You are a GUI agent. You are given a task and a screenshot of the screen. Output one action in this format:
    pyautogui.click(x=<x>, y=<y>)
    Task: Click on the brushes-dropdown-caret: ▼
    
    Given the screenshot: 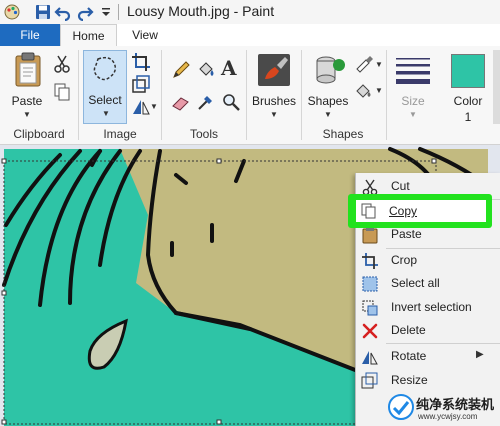 What is the action you would take?
    pyautogui.click(x=274, y=114)
    